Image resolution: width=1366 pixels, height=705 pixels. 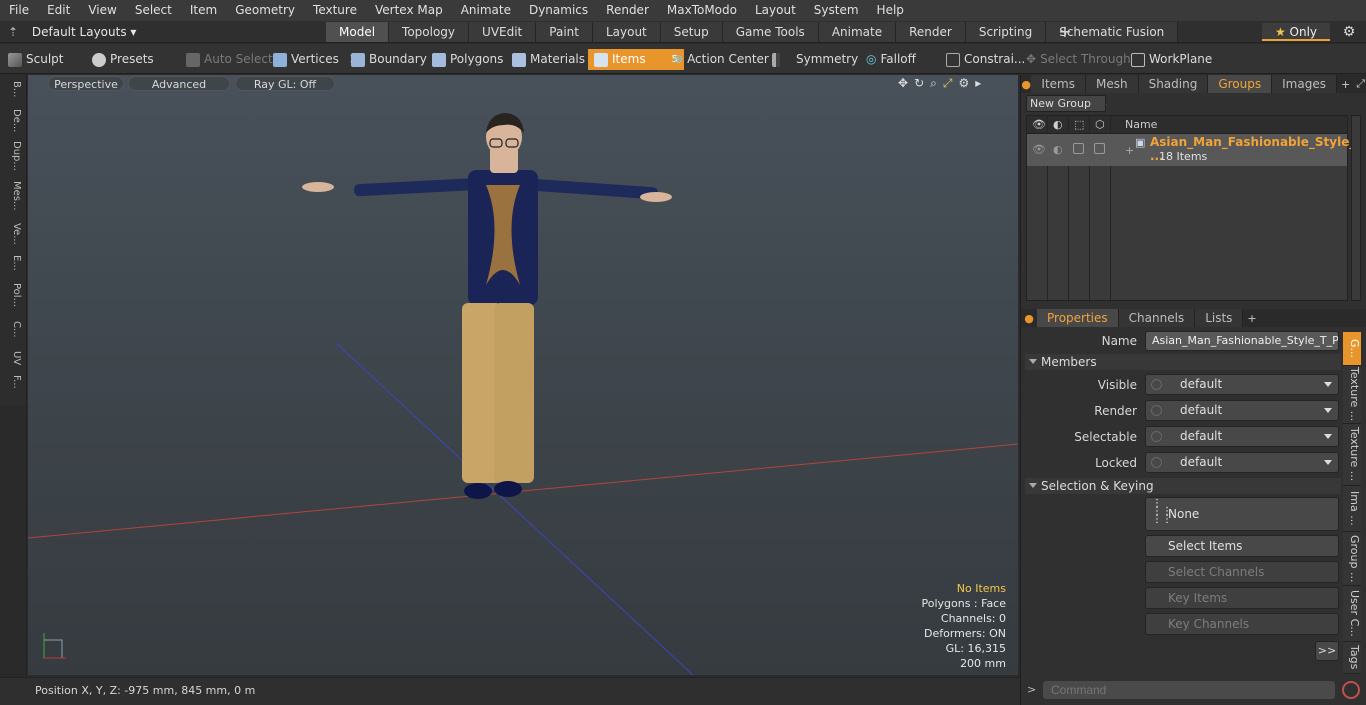 What do you see at coordinates (691, 32) in the screenshot?
I see `tab-setup: Setup` at bounding box center [691, 32].